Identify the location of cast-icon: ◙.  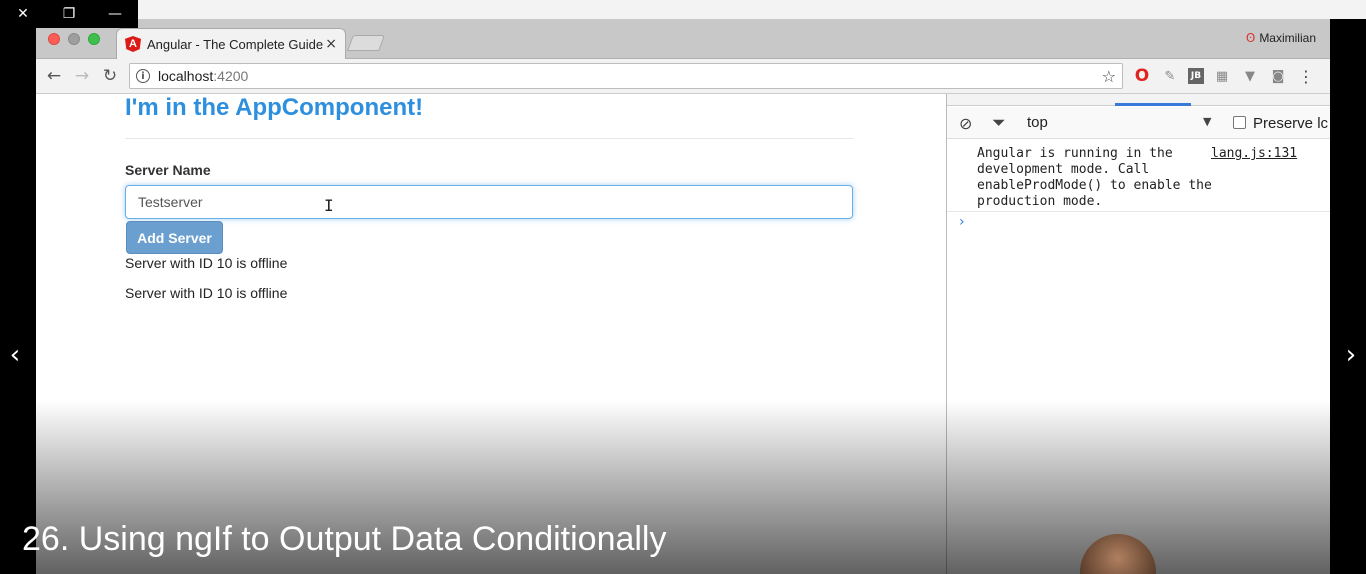
(1278, 76).